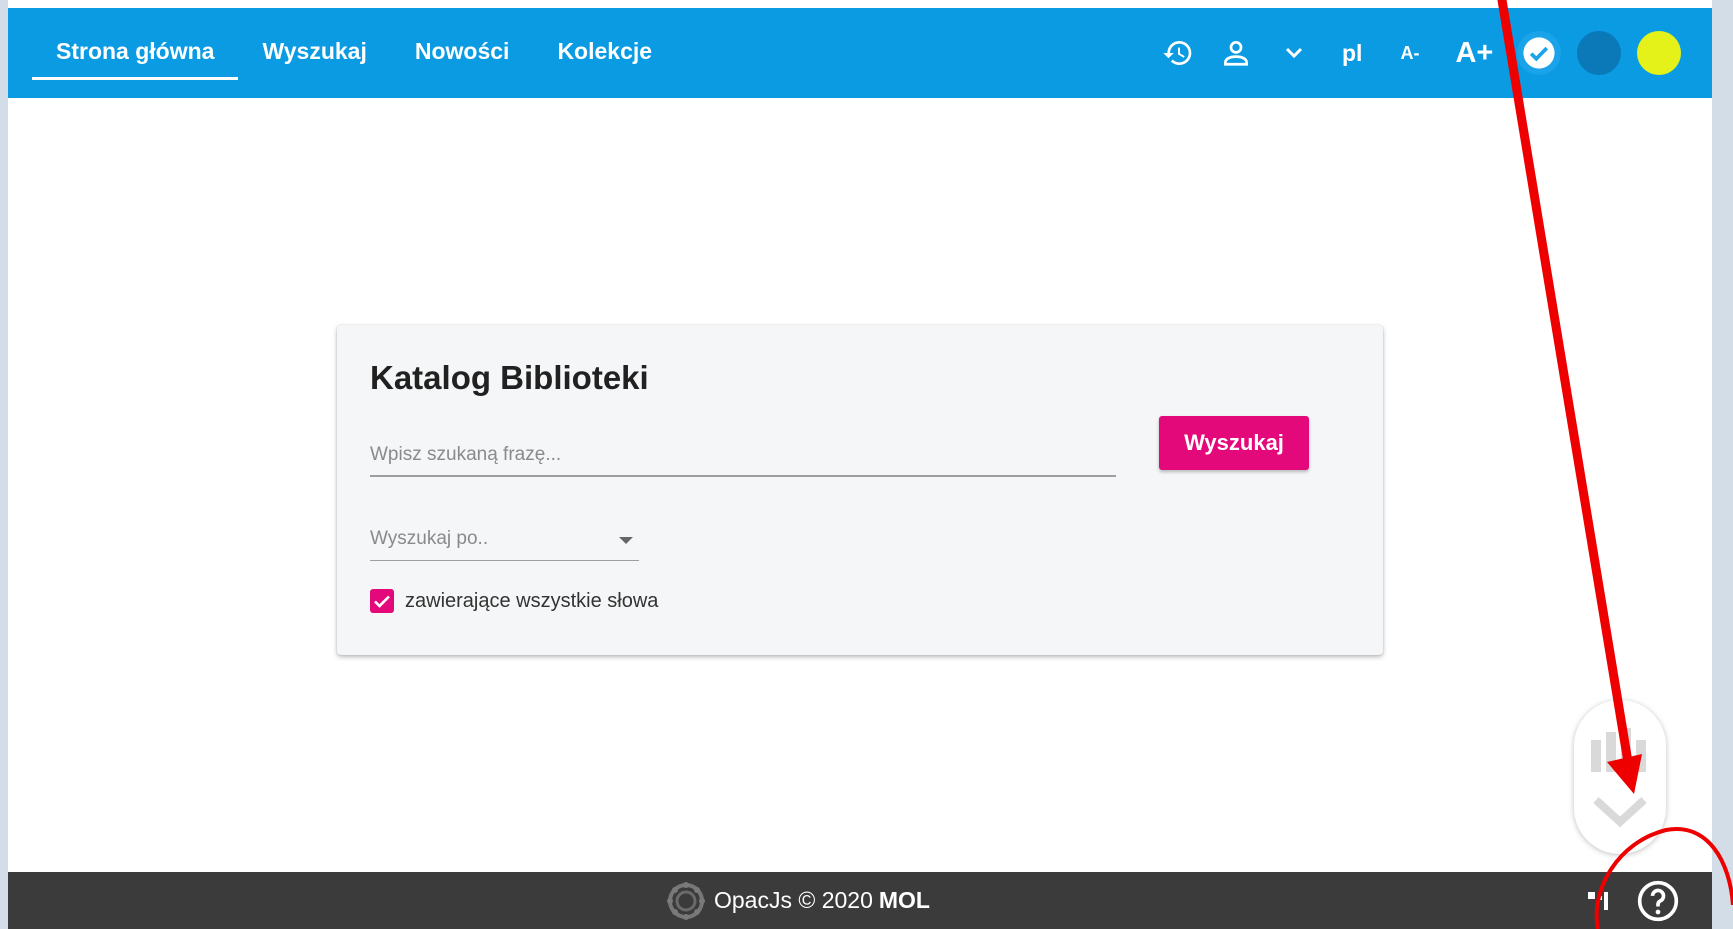 This screenshot has width=1733, height=929. I want to click on scroll-down-widget, so click(1620, 777).